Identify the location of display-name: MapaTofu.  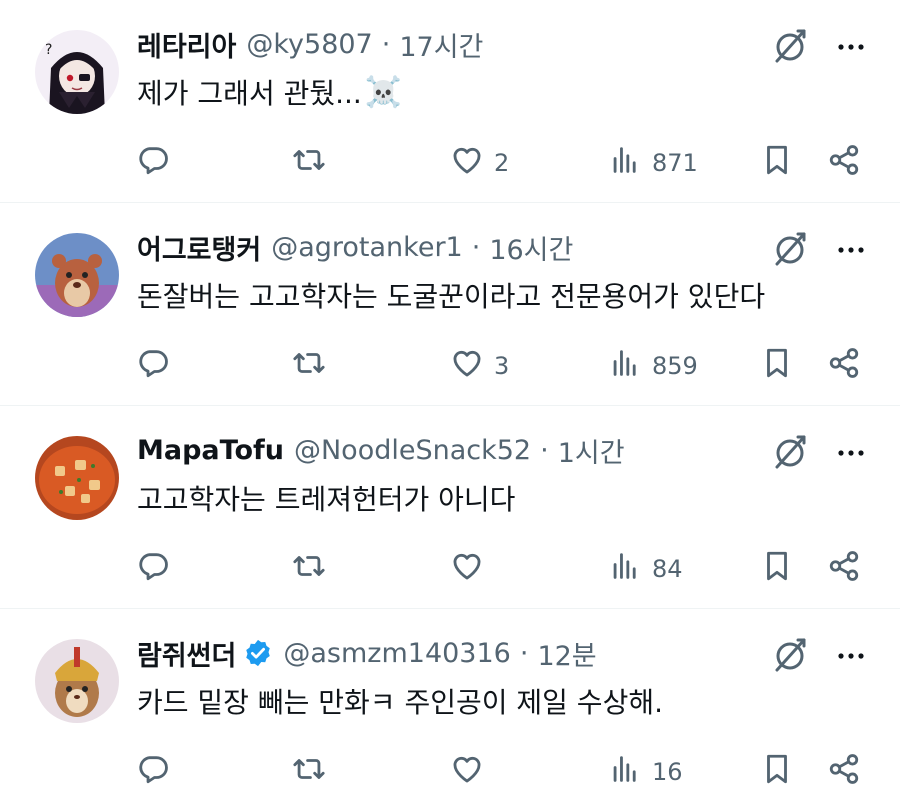
(210, 450).